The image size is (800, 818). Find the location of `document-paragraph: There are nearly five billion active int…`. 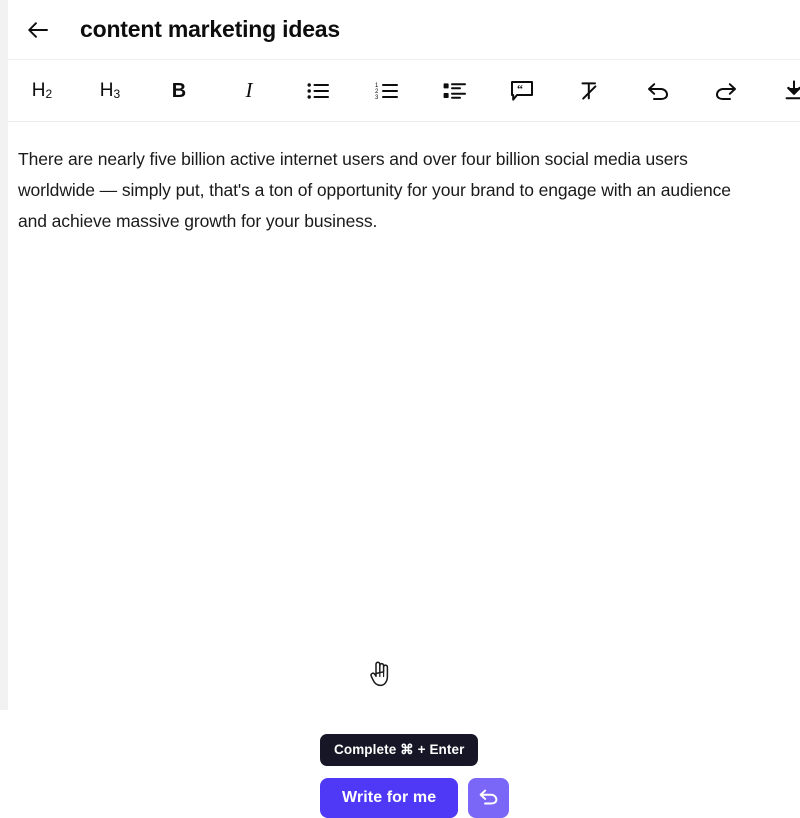

document-paragraph: There are nearly five billion active int… is located at coordinates (391, 190).